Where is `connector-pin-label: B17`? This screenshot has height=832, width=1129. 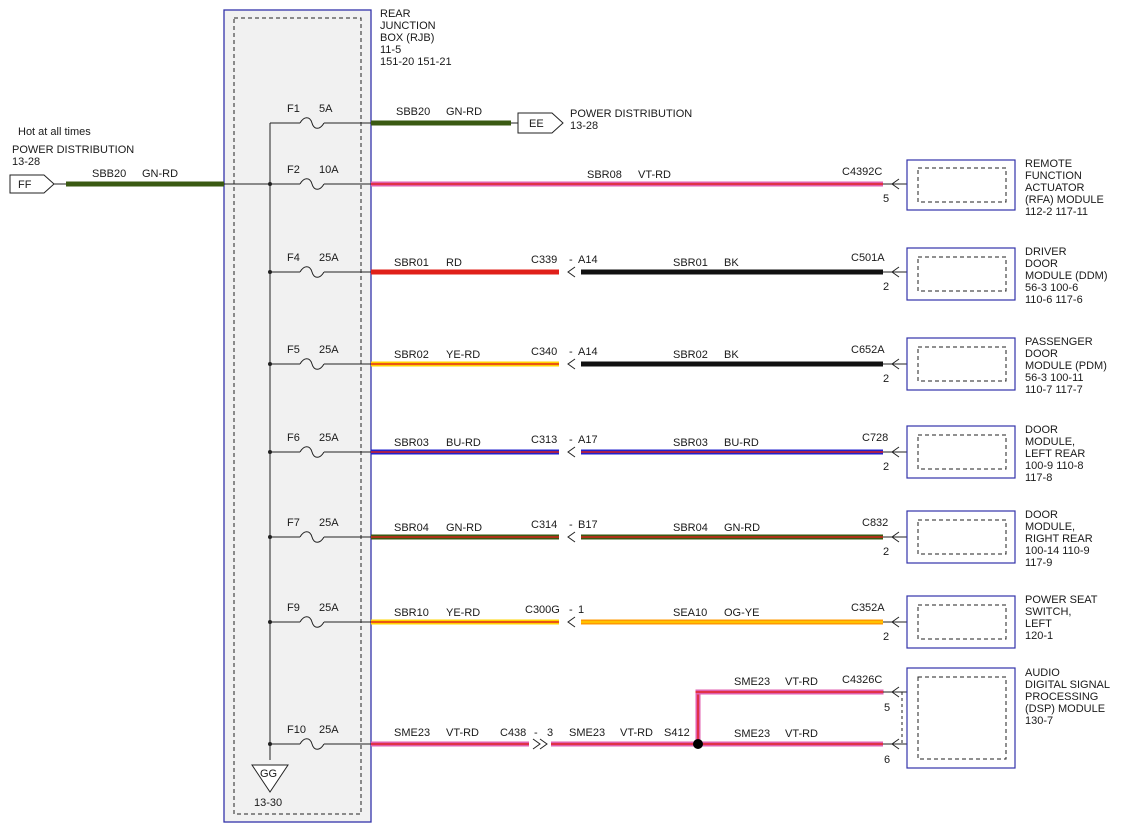 connector-pin-label: B17 is located at coordinates (588, 525).